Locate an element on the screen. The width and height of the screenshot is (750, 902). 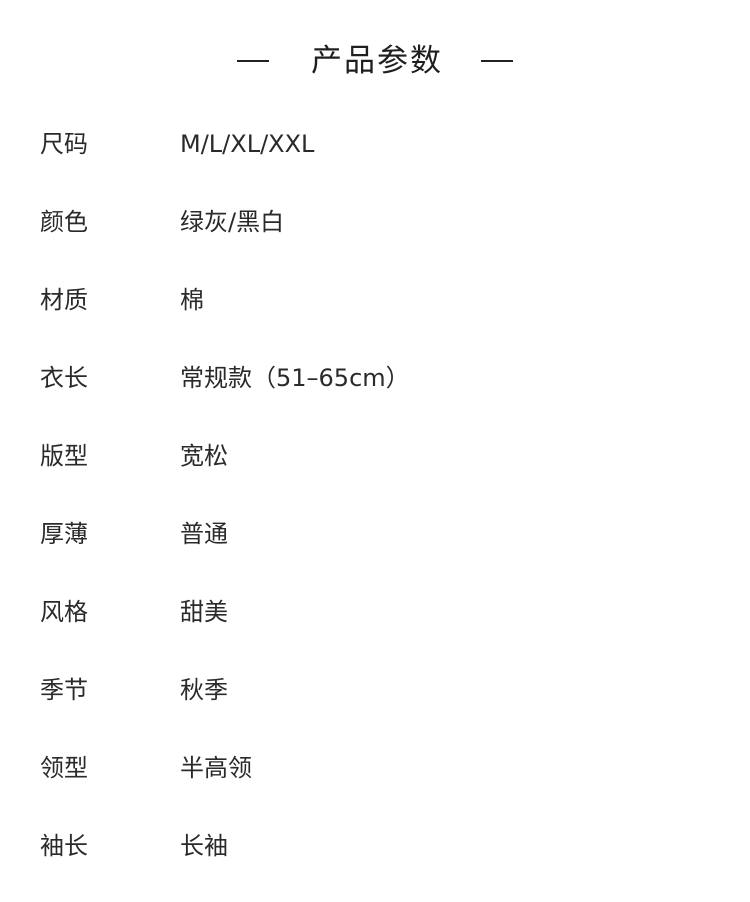
spec-label: 季节 is located at coordinates (64, 690).